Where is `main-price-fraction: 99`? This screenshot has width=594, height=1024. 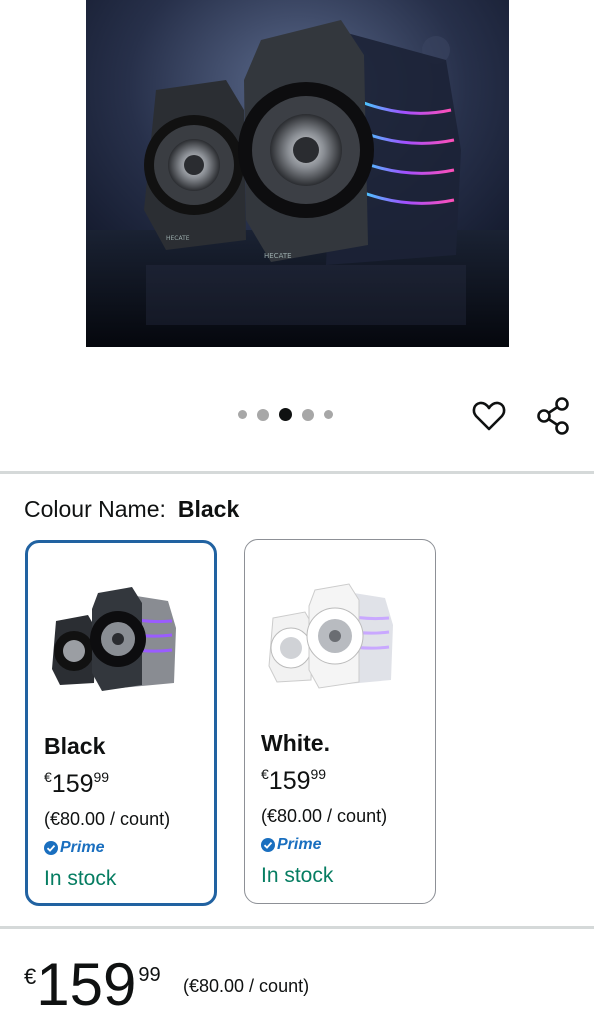
main-price-fraction: 99 is located at coordinates (149, 975).